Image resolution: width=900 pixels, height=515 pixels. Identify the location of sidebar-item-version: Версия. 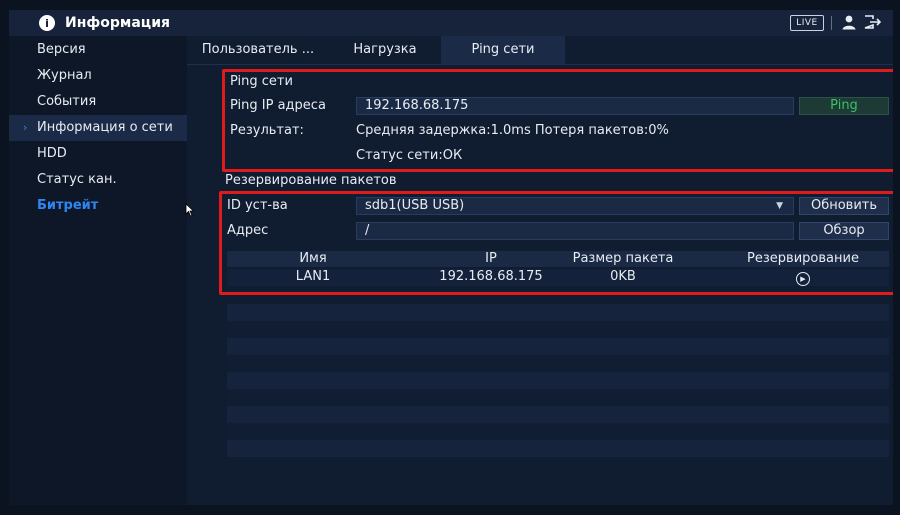
(98, 50).